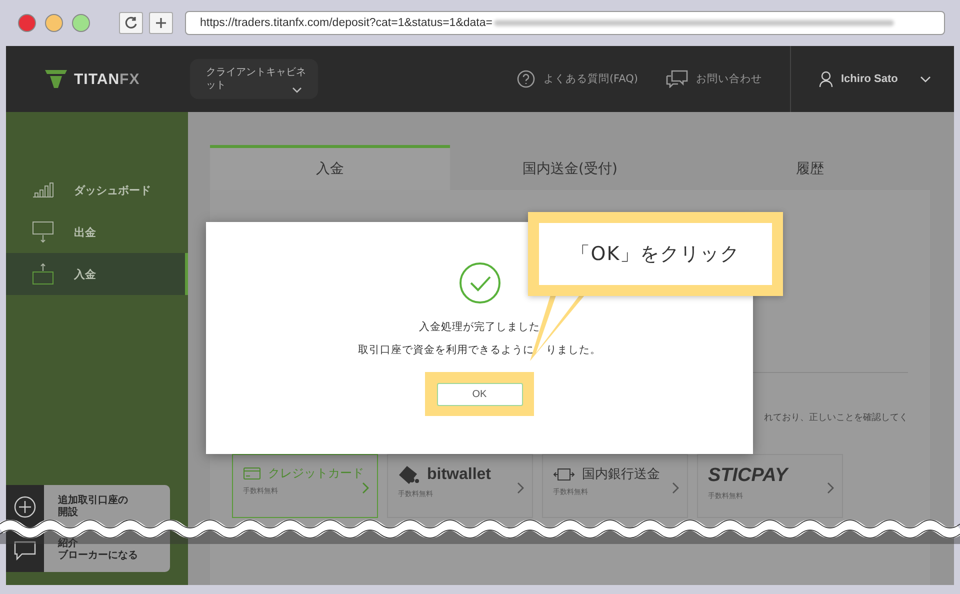  What do you see at coordinates (479, 327) in the screenshot?
I see `dialog-message: 入金処理が完了しました` at bounding box center [479, 327].